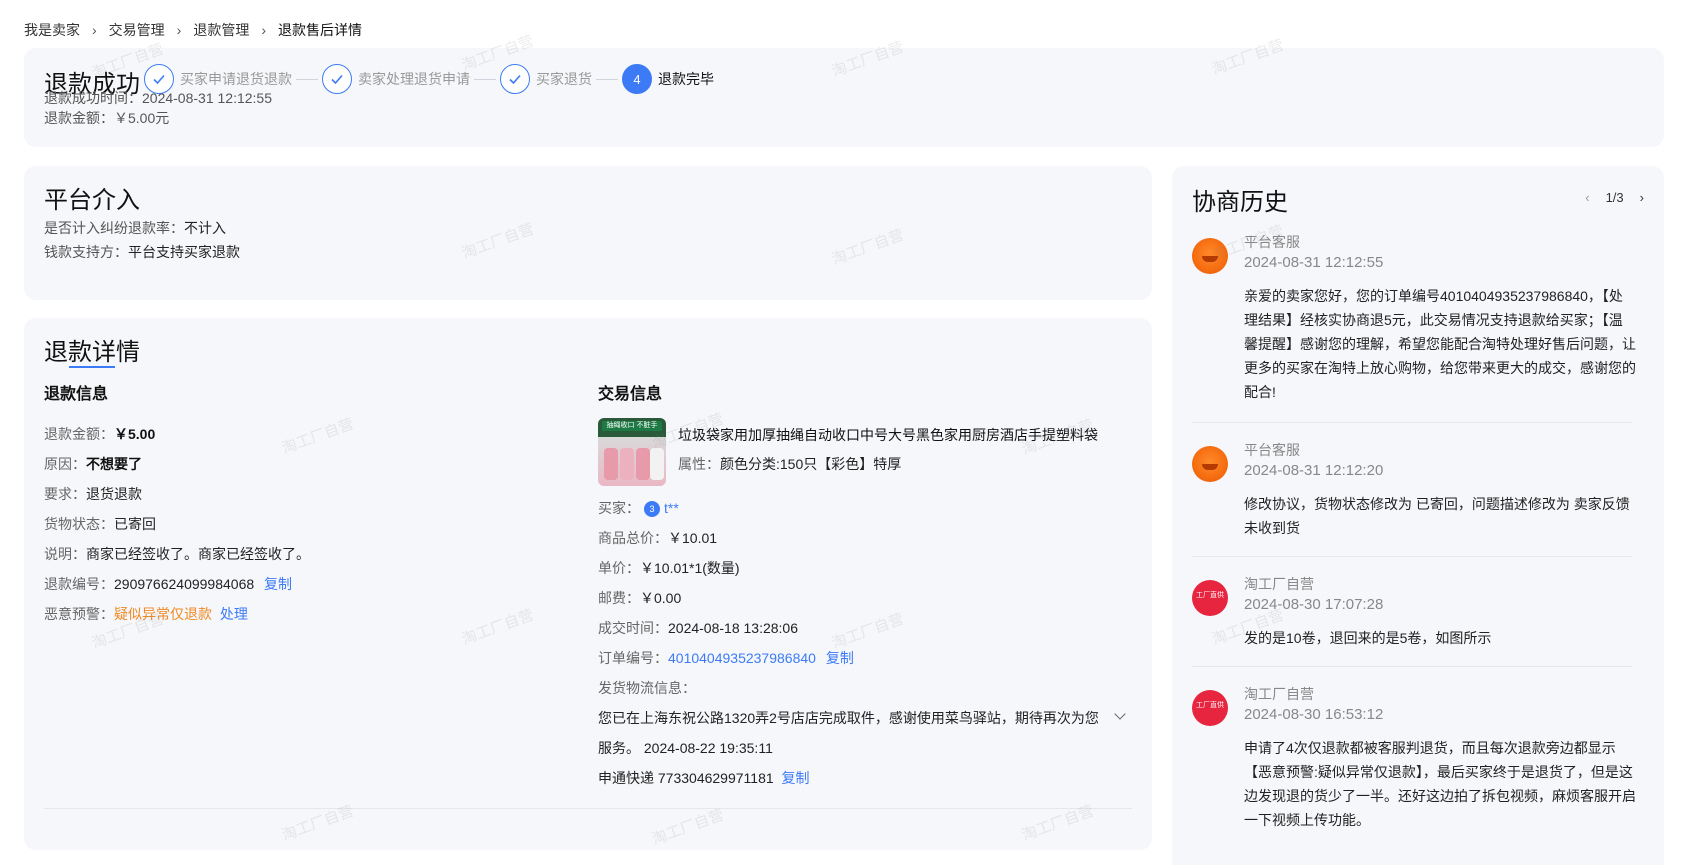  I want to click on payer: 钱款支持方：平台支持买家退款, so click(142, 252).